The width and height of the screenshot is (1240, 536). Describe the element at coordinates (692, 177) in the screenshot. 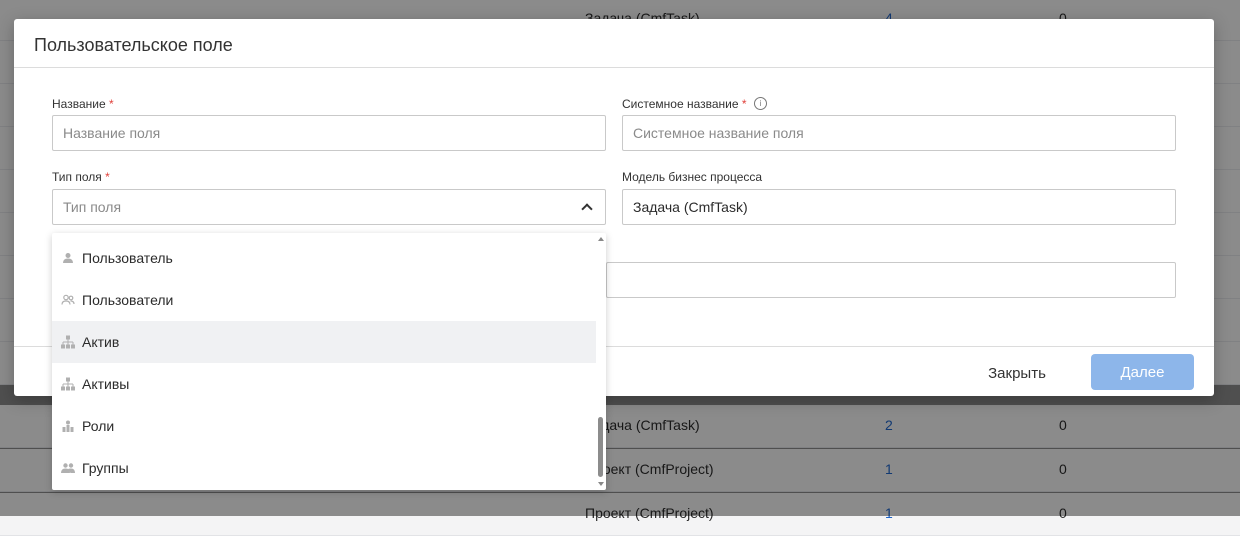

I see `process-model-label: Модель бизнес процесса` at that location.